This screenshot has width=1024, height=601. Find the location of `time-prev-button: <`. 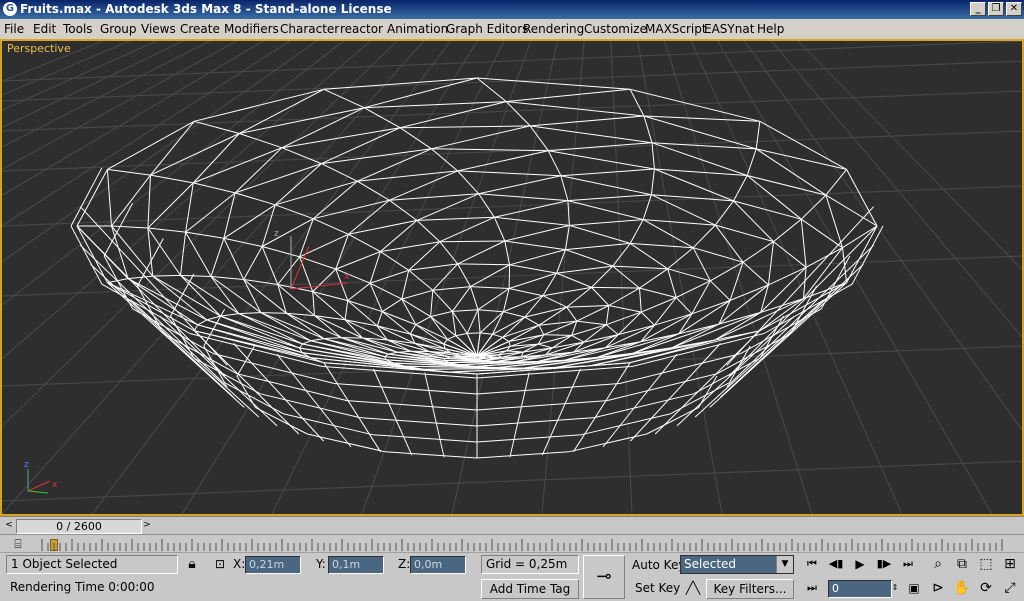

time-prev-button: < is located at coordinates (9, 525).